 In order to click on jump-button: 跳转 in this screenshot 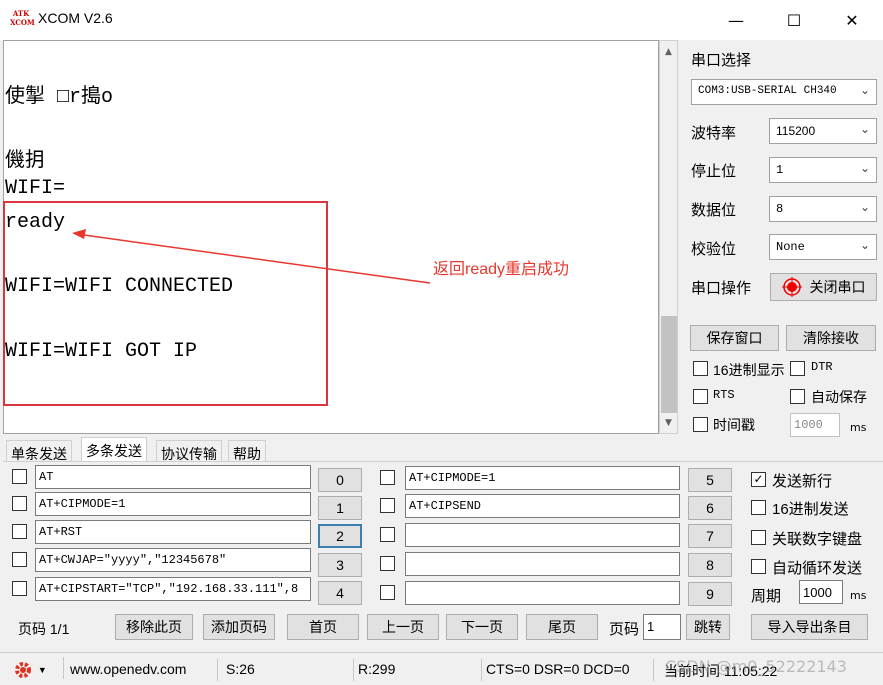, I will do `click(708, 627)`.